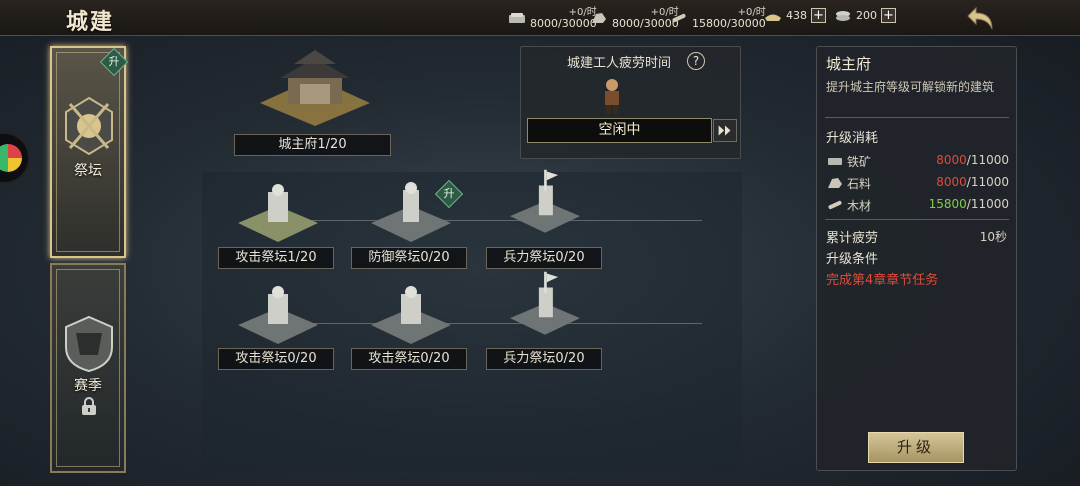 The image size is (1080, 486). I want to click on wood-amount: 15800/30000, so click(729, 23).